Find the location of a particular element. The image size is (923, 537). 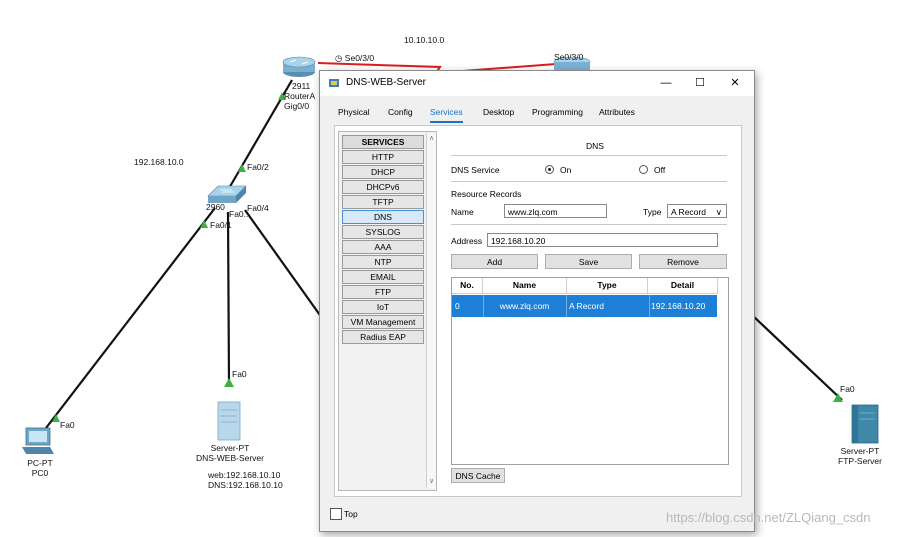

dns-service-off-label: Off is located at coordinates (660, 170).